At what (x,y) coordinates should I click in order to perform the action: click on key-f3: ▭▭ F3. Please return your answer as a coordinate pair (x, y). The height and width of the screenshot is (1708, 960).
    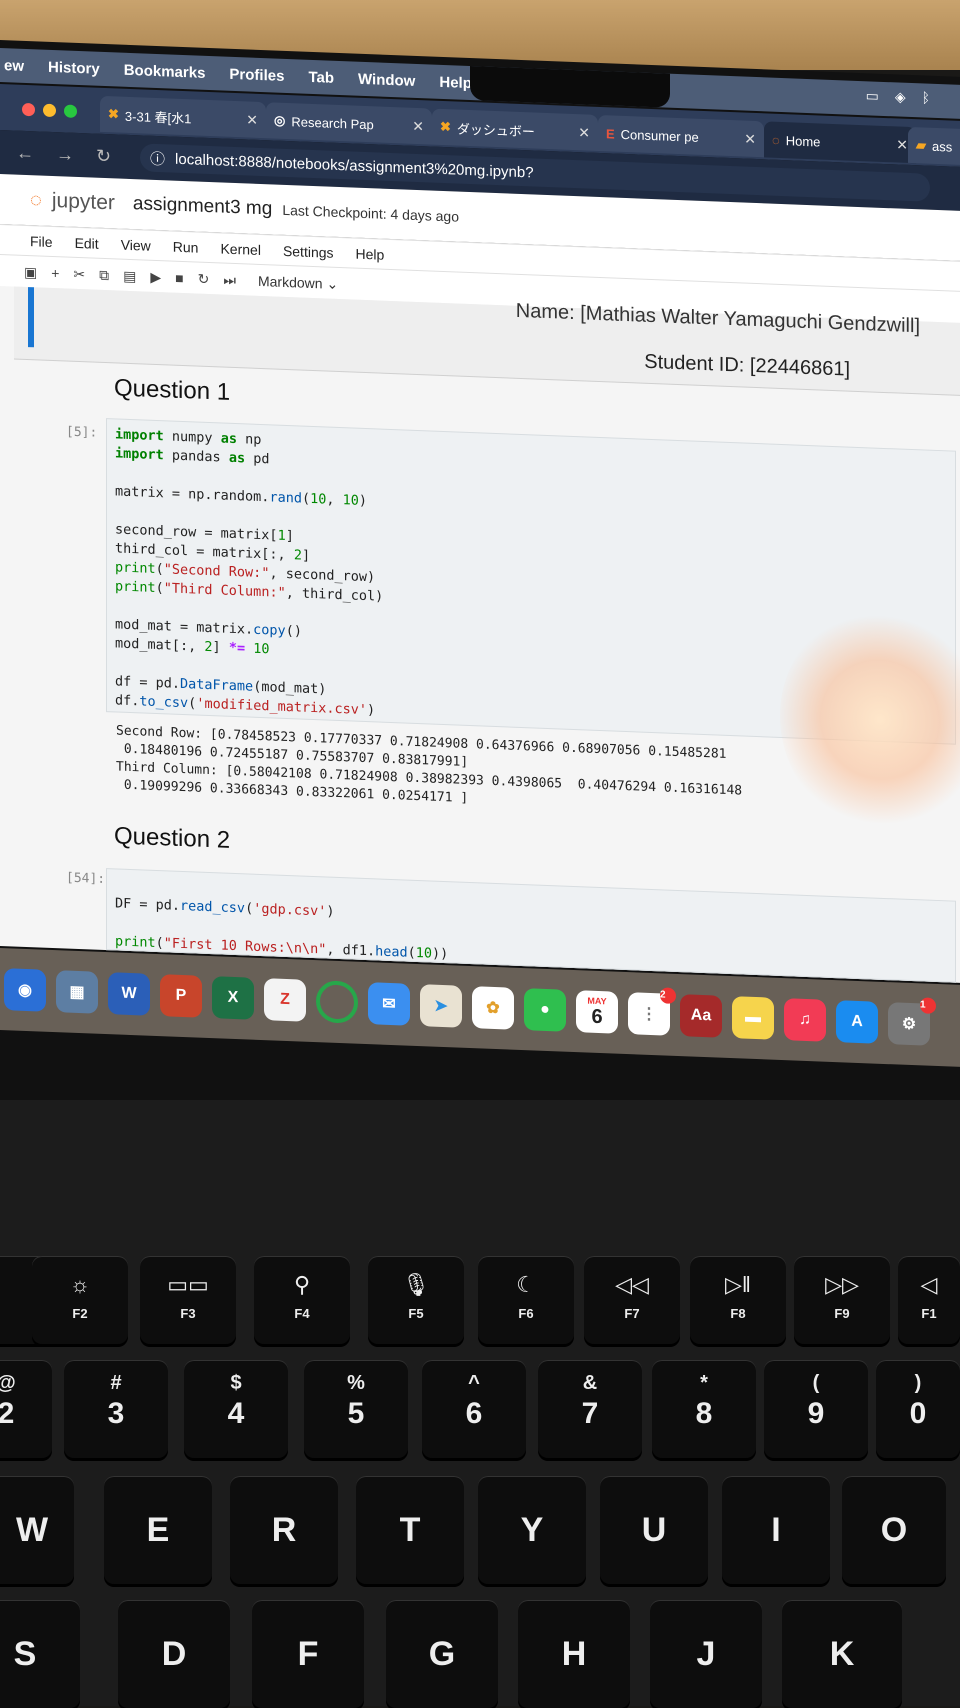
    Looking at the image, I should click on (188, 1300).